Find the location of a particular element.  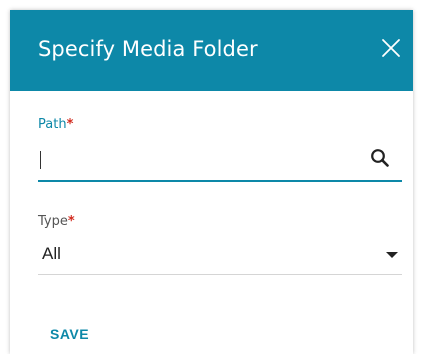

type-label: Type* is located at coordinates (56, 221).